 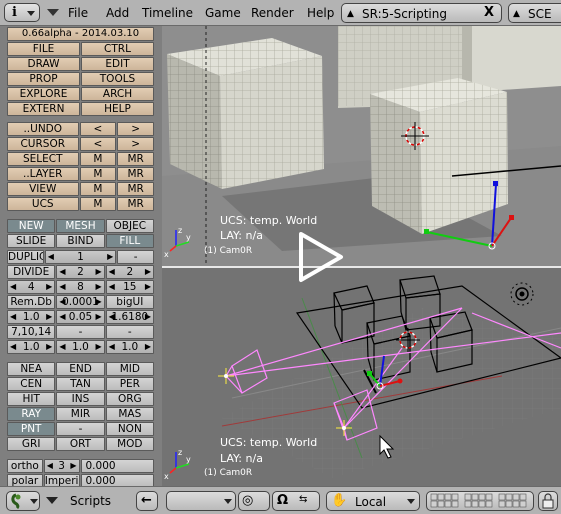 I want to click on remdb-button: Rem.Db, so click(x=31, y=302).